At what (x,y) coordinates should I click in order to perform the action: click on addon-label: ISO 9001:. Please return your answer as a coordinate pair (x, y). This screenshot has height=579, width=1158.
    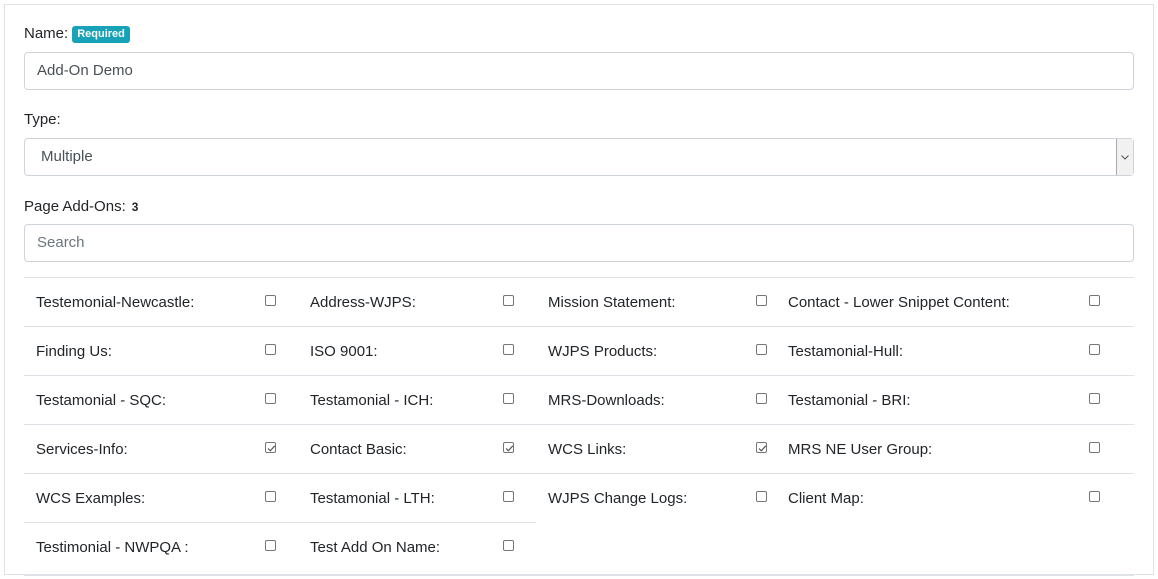
    Looking at the image, I should click on (344, 351).